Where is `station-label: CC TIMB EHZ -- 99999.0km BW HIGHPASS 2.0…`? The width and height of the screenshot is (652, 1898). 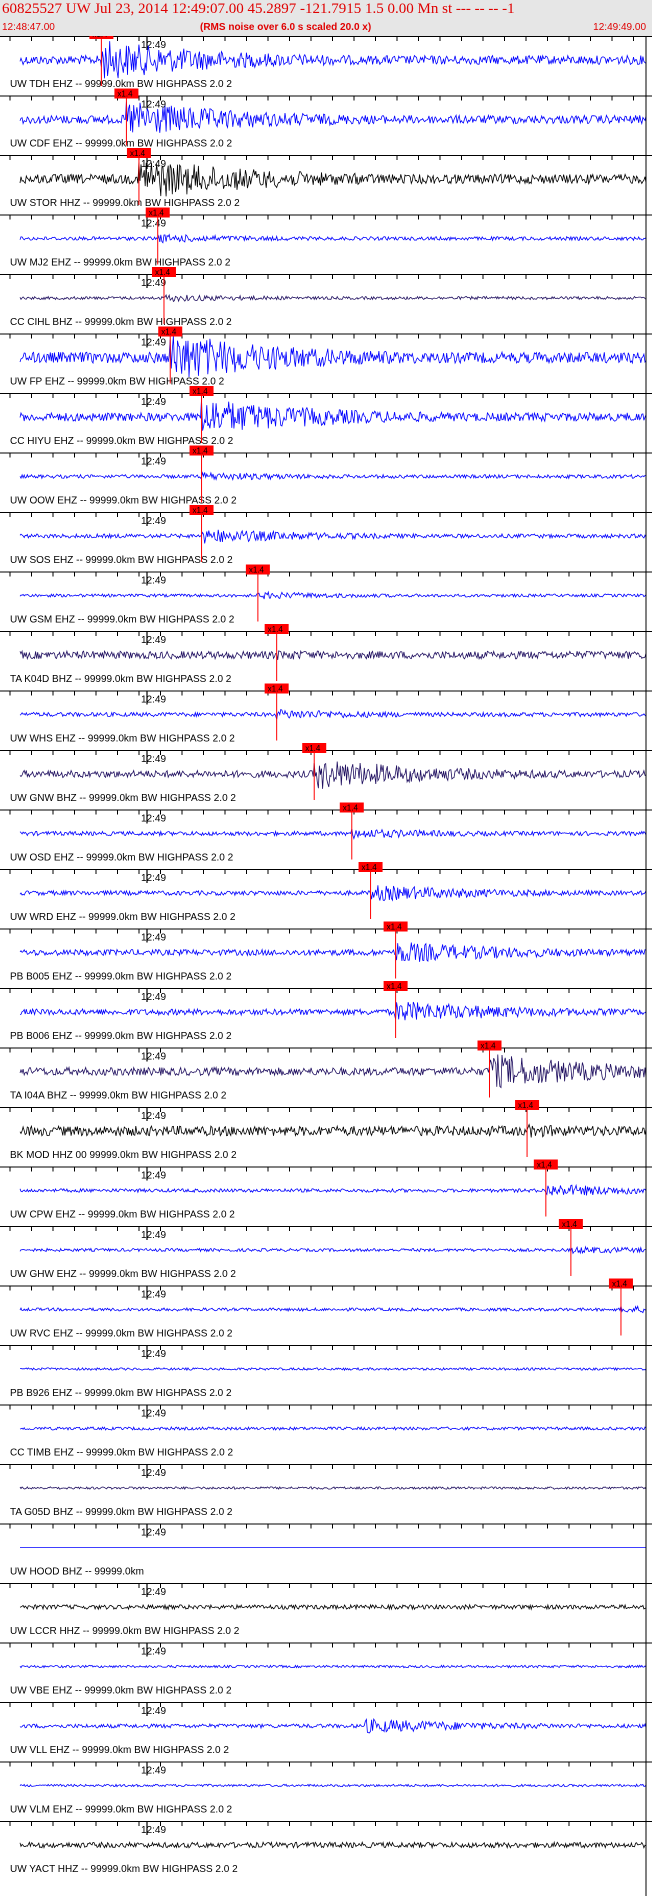 station-label: CC TIMB EHZ -- 99999.0km BW HIGHPASS 2.0… is located at coordinates (121, 1453).